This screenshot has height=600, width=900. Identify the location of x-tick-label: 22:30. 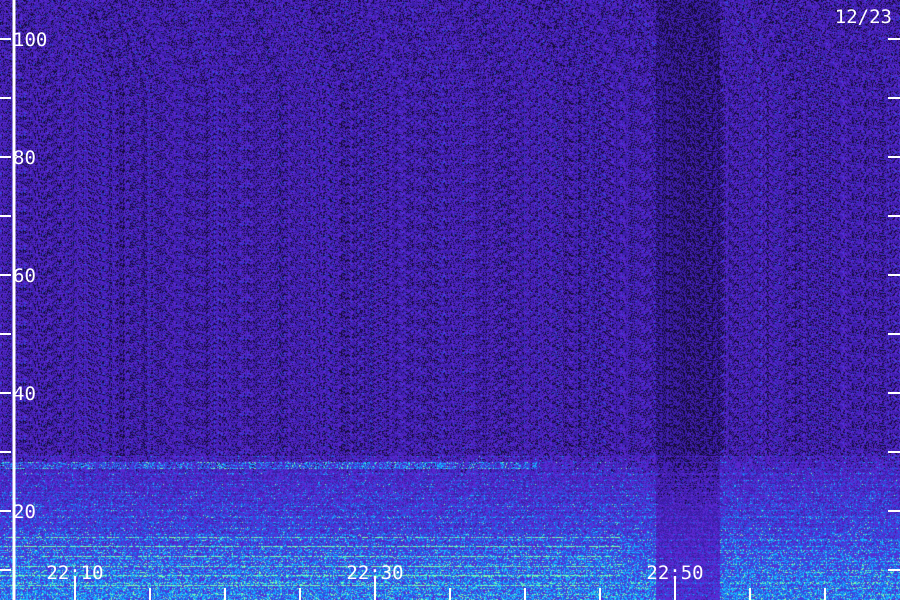
(374, 573).